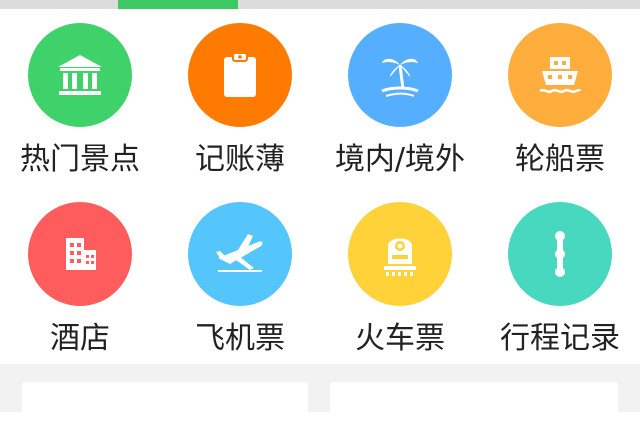 The width and height of the screenshot is (640, 422). What do you see at coordinates (80, 75) in the screenshot?
I see `bank-icon` at bounding box center [80, 75].